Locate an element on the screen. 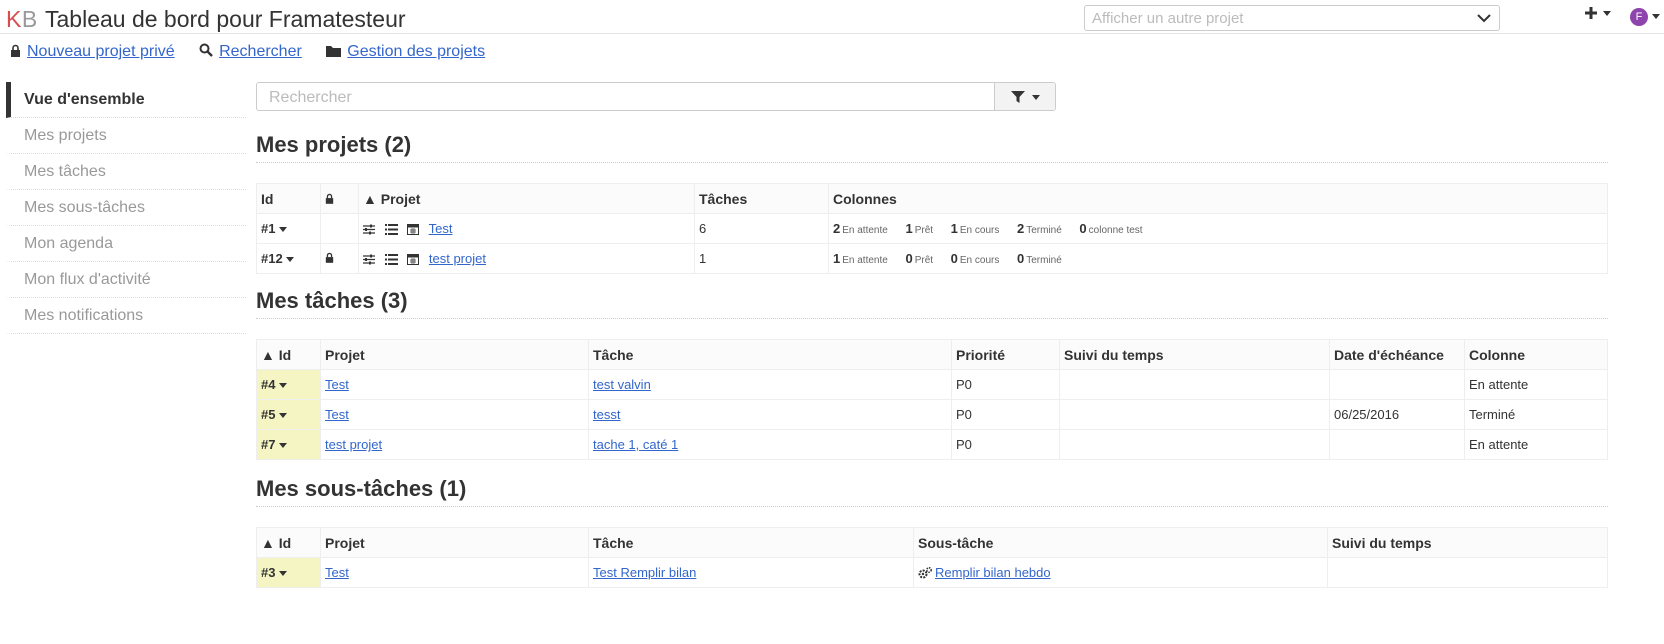 The height and width of the screenshot is (644, 1664). project-id: #12 is located at coordinates (272, 258).